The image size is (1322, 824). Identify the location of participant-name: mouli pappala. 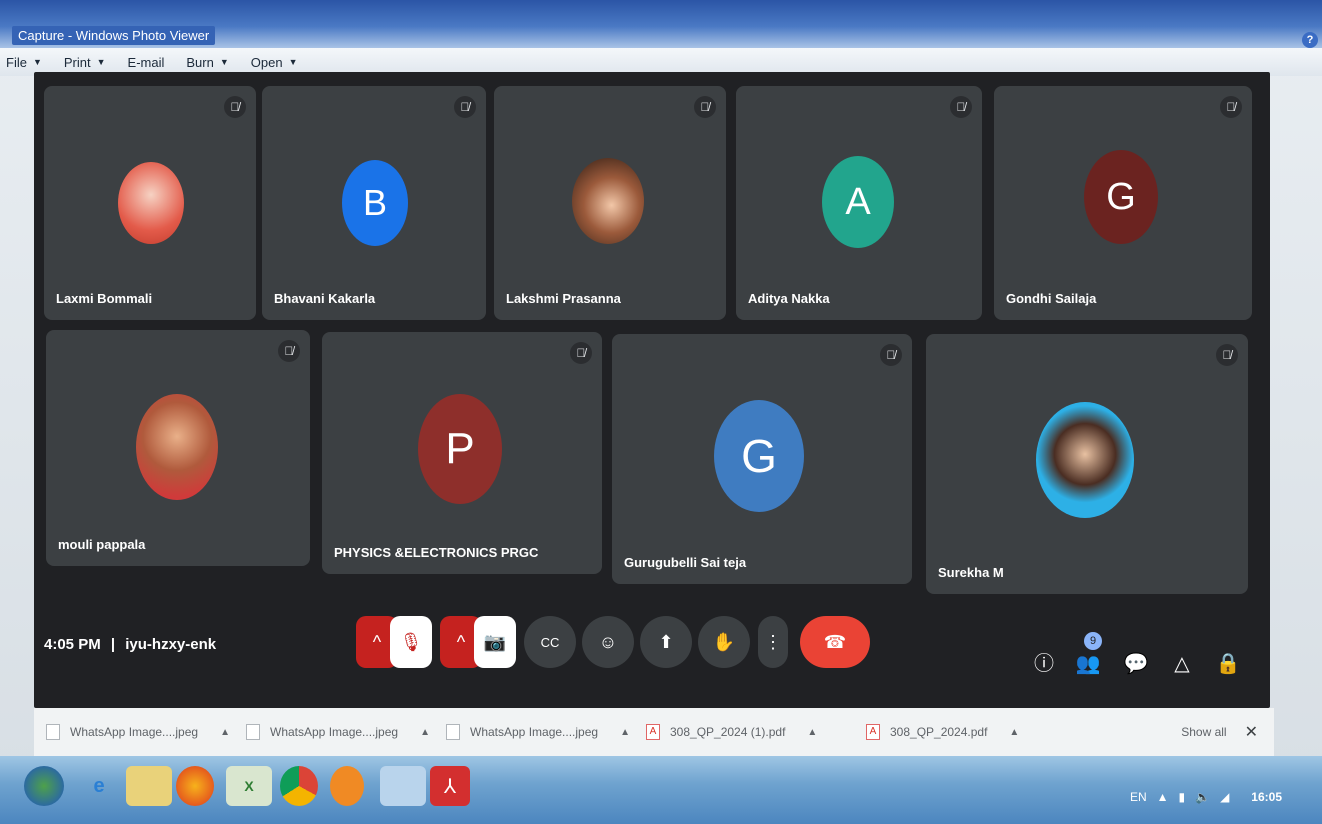
(102, 544).